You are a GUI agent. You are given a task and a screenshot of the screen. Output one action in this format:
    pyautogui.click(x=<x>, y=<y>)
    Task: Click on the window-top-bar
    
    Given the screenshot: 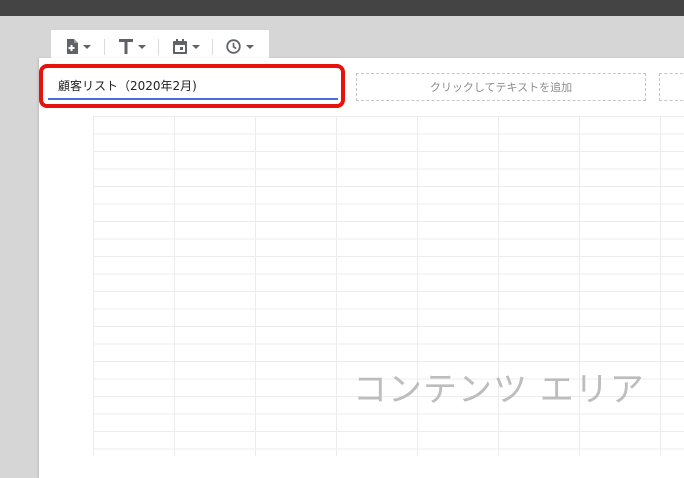 What is the action you would take?
    pyautogui.click(x=342, y=8)
    